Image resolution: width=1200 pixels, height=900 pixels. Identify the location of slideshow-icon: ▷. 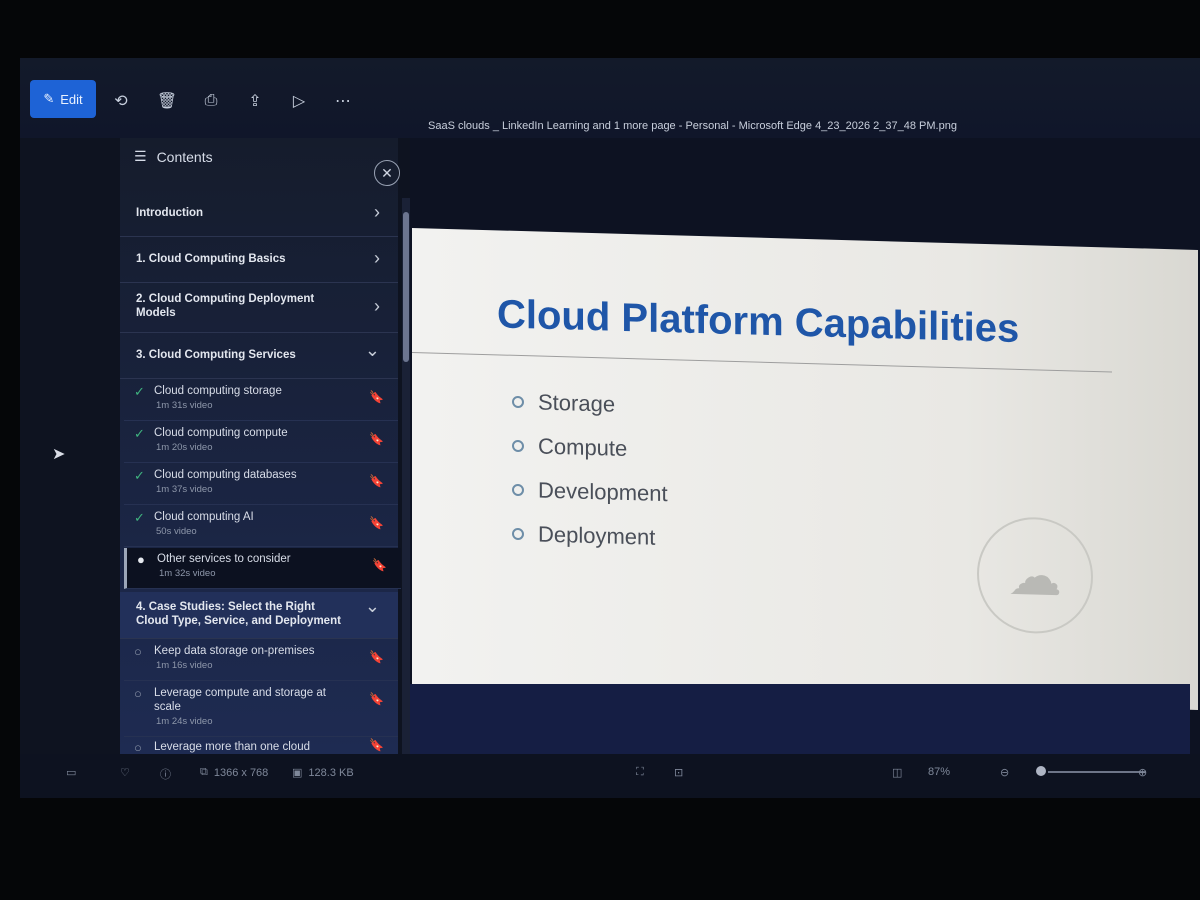
(299, 101).